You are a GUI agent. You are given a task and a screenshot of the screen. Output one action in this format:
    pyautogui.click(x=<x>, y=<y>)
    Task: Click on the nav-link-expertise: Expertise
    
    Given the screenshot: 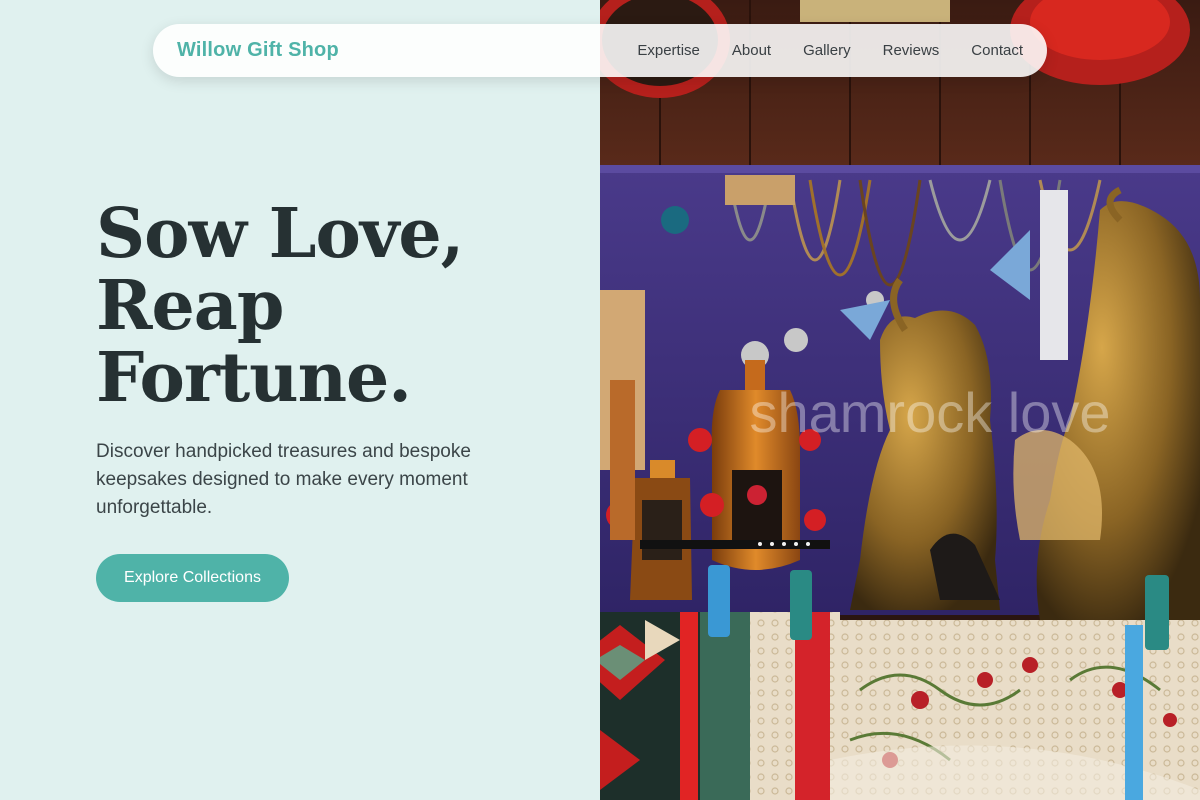 What is the action you would take?
    pyautogui.click(x=668, y=50)
    